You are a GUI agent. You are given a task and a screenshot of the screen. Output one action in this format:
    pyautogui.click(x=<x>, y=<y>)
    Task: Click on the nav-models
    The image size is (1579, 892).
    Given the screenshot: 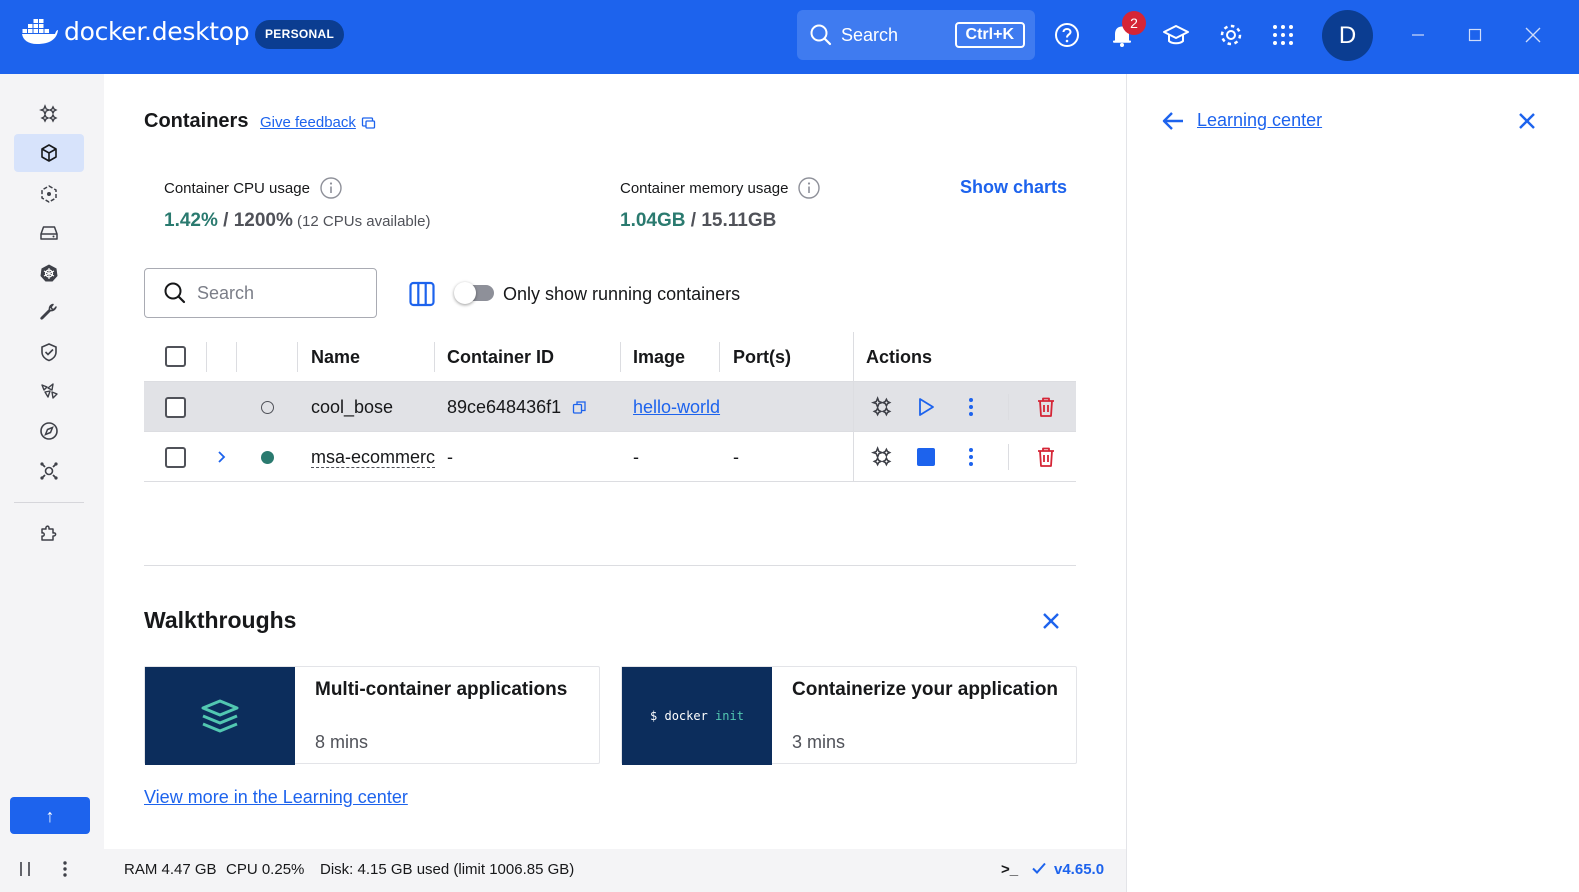 What is the action you would take?
    pyautogui.click(x=49, y=391)
    